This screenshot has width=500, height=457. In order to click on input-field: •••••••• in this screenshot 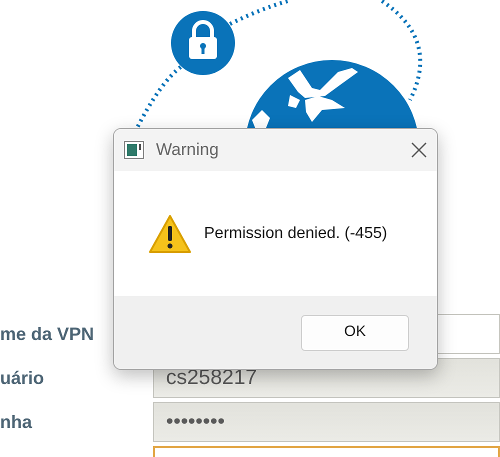, I will do `click(326, 422)`.